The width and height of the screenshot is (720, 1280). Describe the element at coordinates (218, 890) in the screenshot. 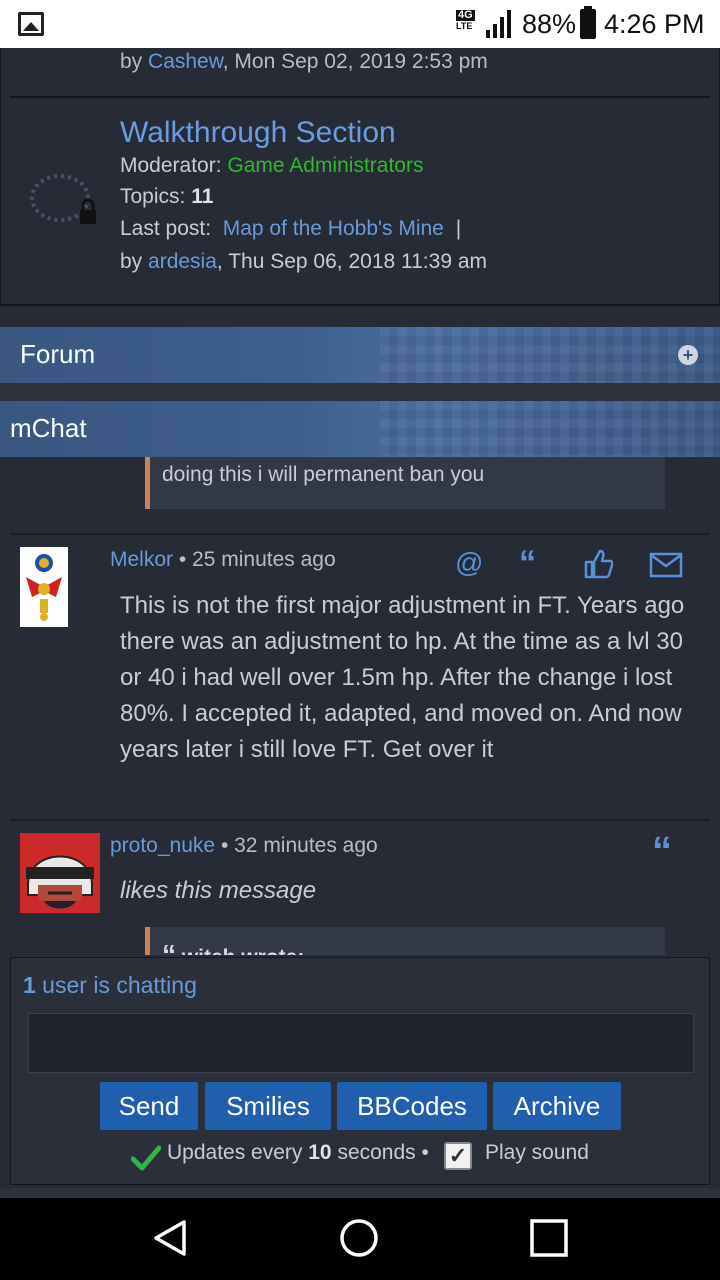

I see `message-text: likes this message` at that location.